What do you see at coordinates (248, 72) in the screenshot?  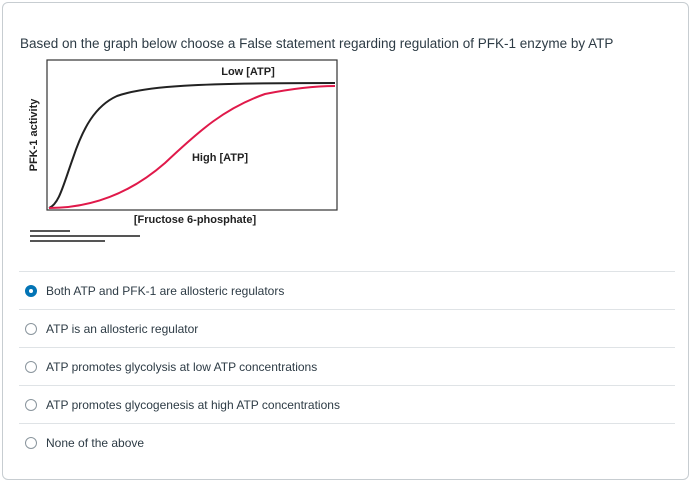 I see `low-atp-label: Low [ATP]` at bounding box center [248, 72].